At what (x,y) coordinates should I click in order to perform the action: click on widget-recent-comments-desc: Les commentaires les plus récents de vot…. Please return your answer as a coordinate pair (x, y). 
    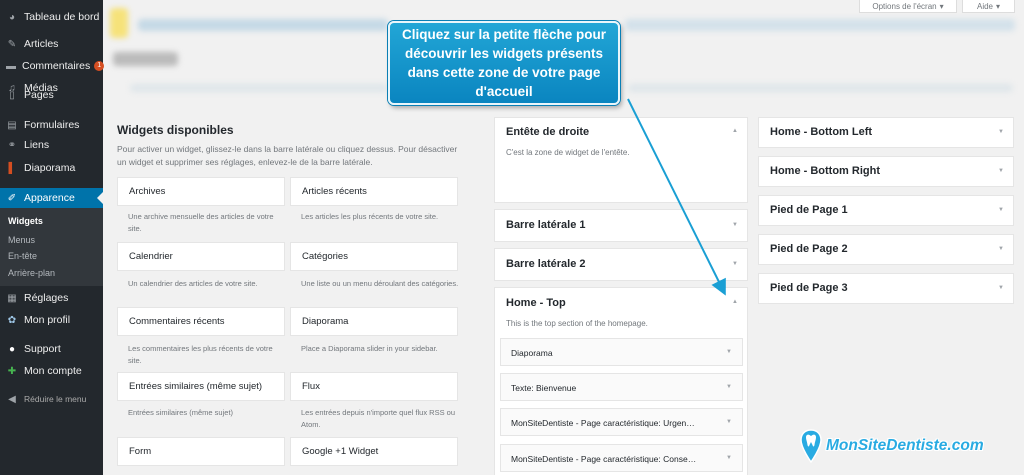
    Looking at the image, I should click on (200, 354).